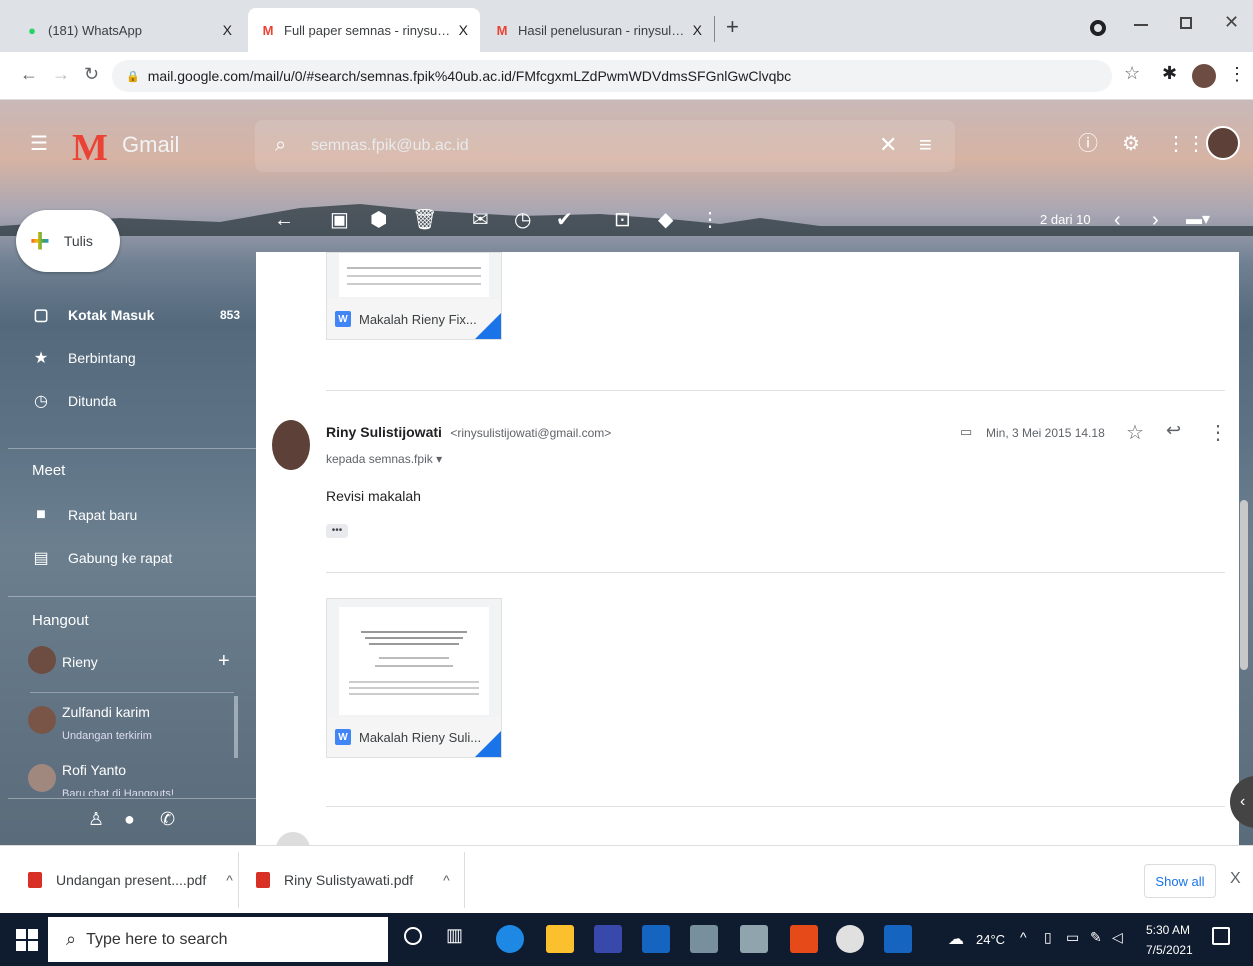 This screenshot has width=1253, height=966. What do you see at coordinates (956, 939) in the screenshot?
I see `weather-icon: ☁` at bounding box center [956, 939].